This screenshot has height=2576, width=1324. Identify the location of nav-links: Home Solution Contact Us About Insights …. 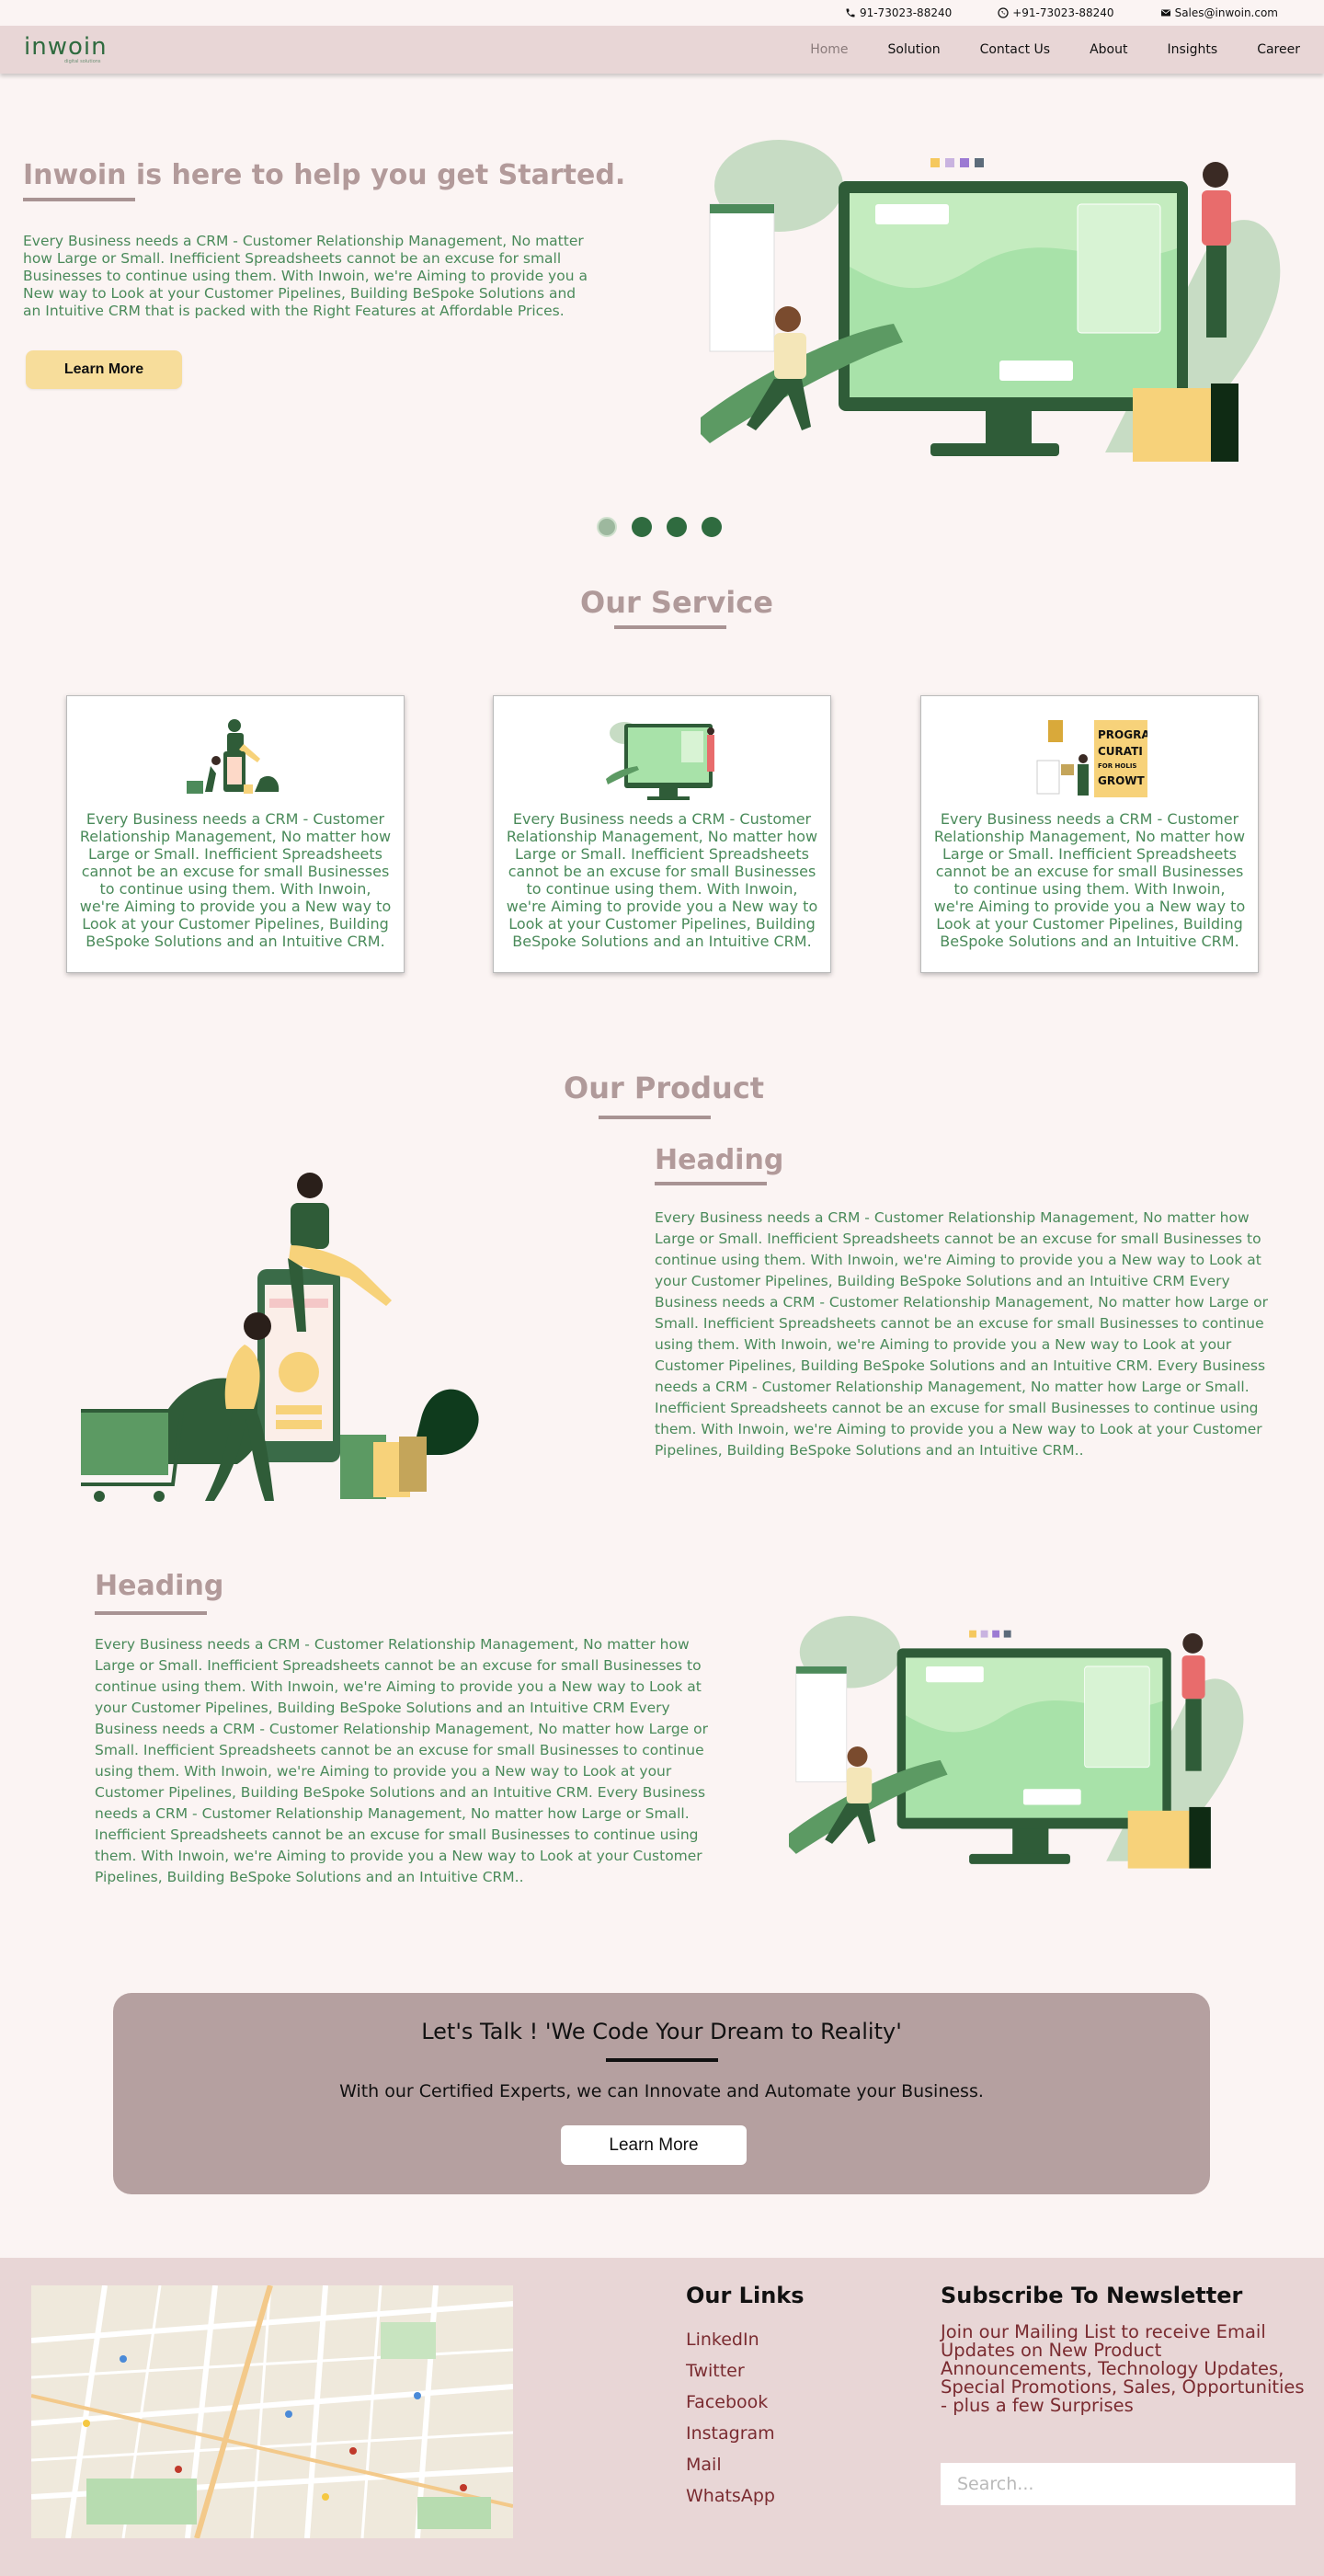
(1035, 50).